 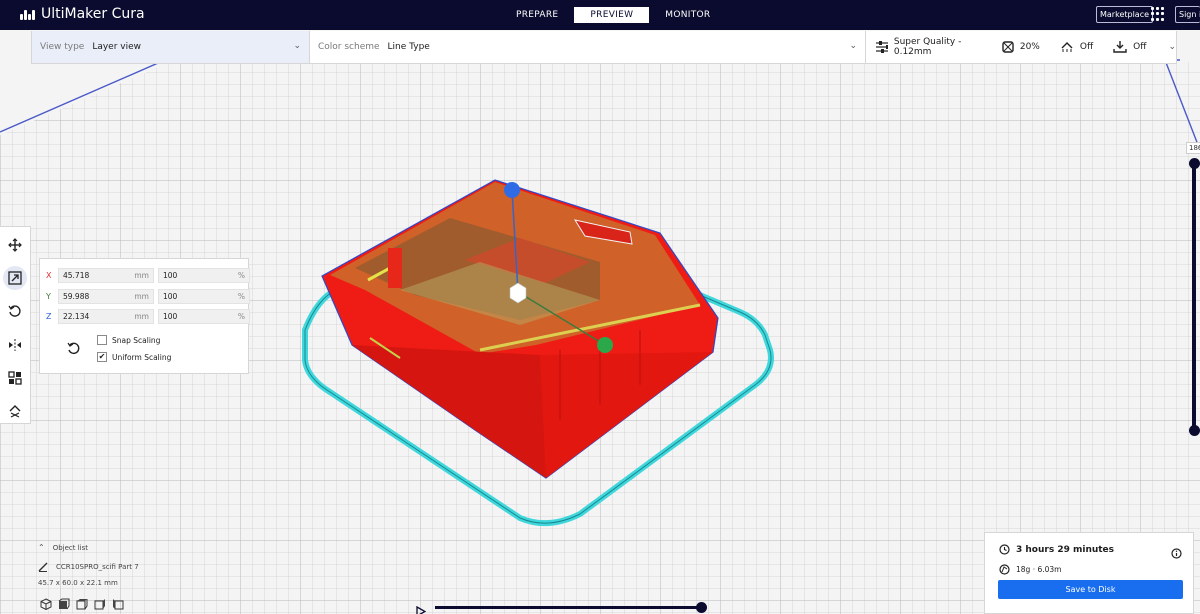 I want to click on axis-x-label: X, so click(x=49, y=275).